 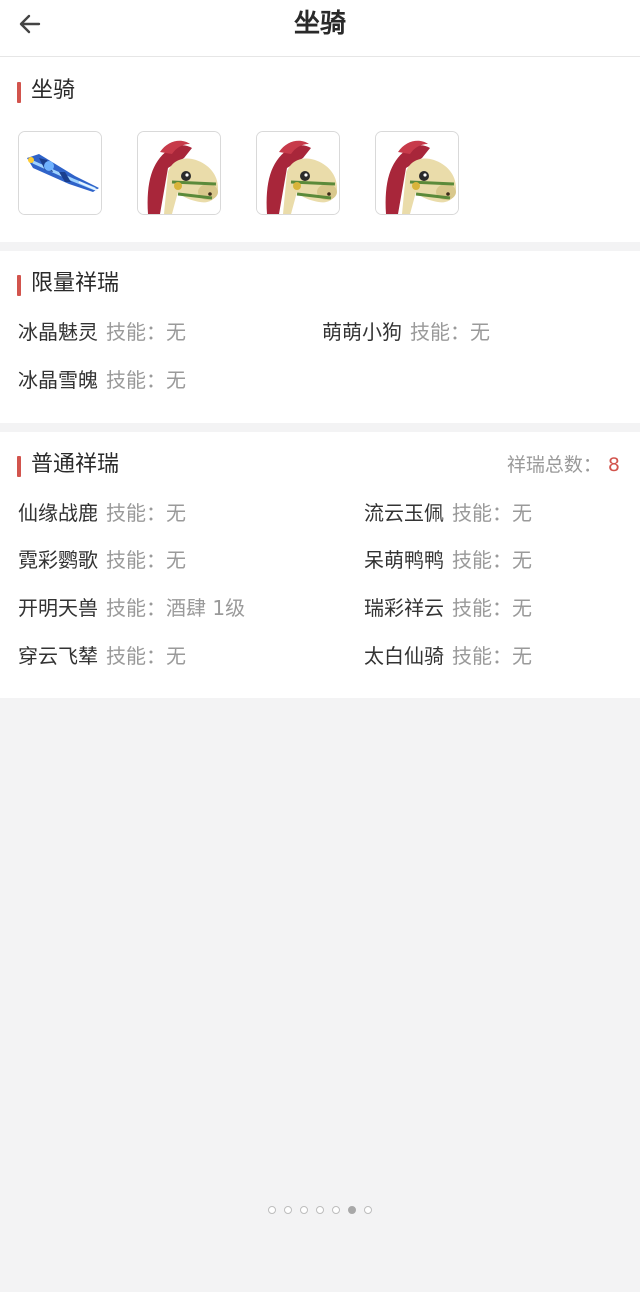 What do you see at coordinates (102, 380) in the screenshot?
I see `list-item: 冰晶雪魄 技能：无` at bounding box center [102, 380].